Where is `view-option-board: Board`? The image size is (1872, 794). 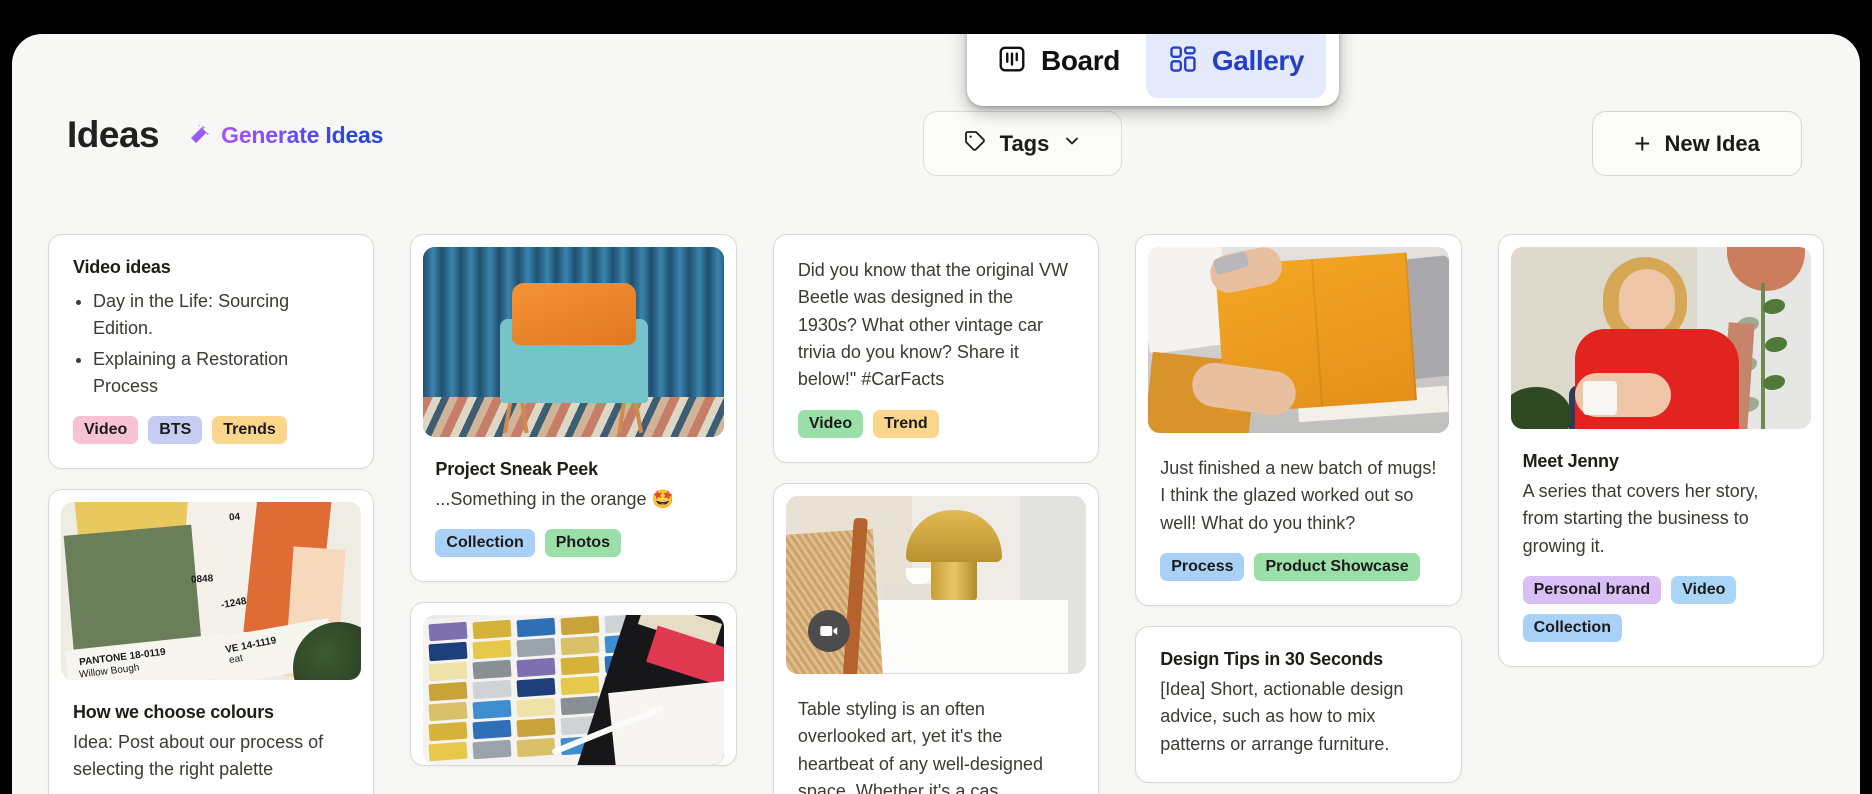
view-option-board: Board is located at coordinates (1058, 66).